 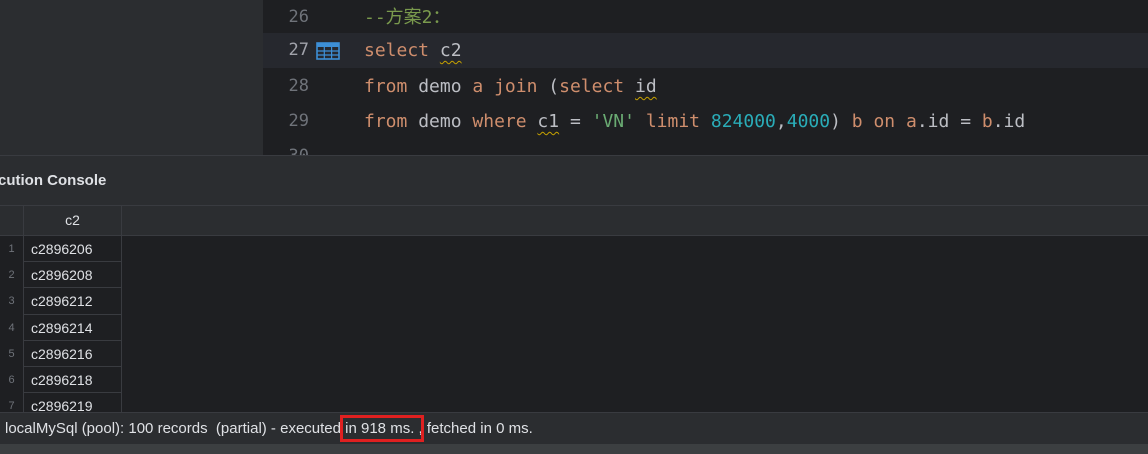 I want to click on code-token: c2, so click(x=450, y=50).